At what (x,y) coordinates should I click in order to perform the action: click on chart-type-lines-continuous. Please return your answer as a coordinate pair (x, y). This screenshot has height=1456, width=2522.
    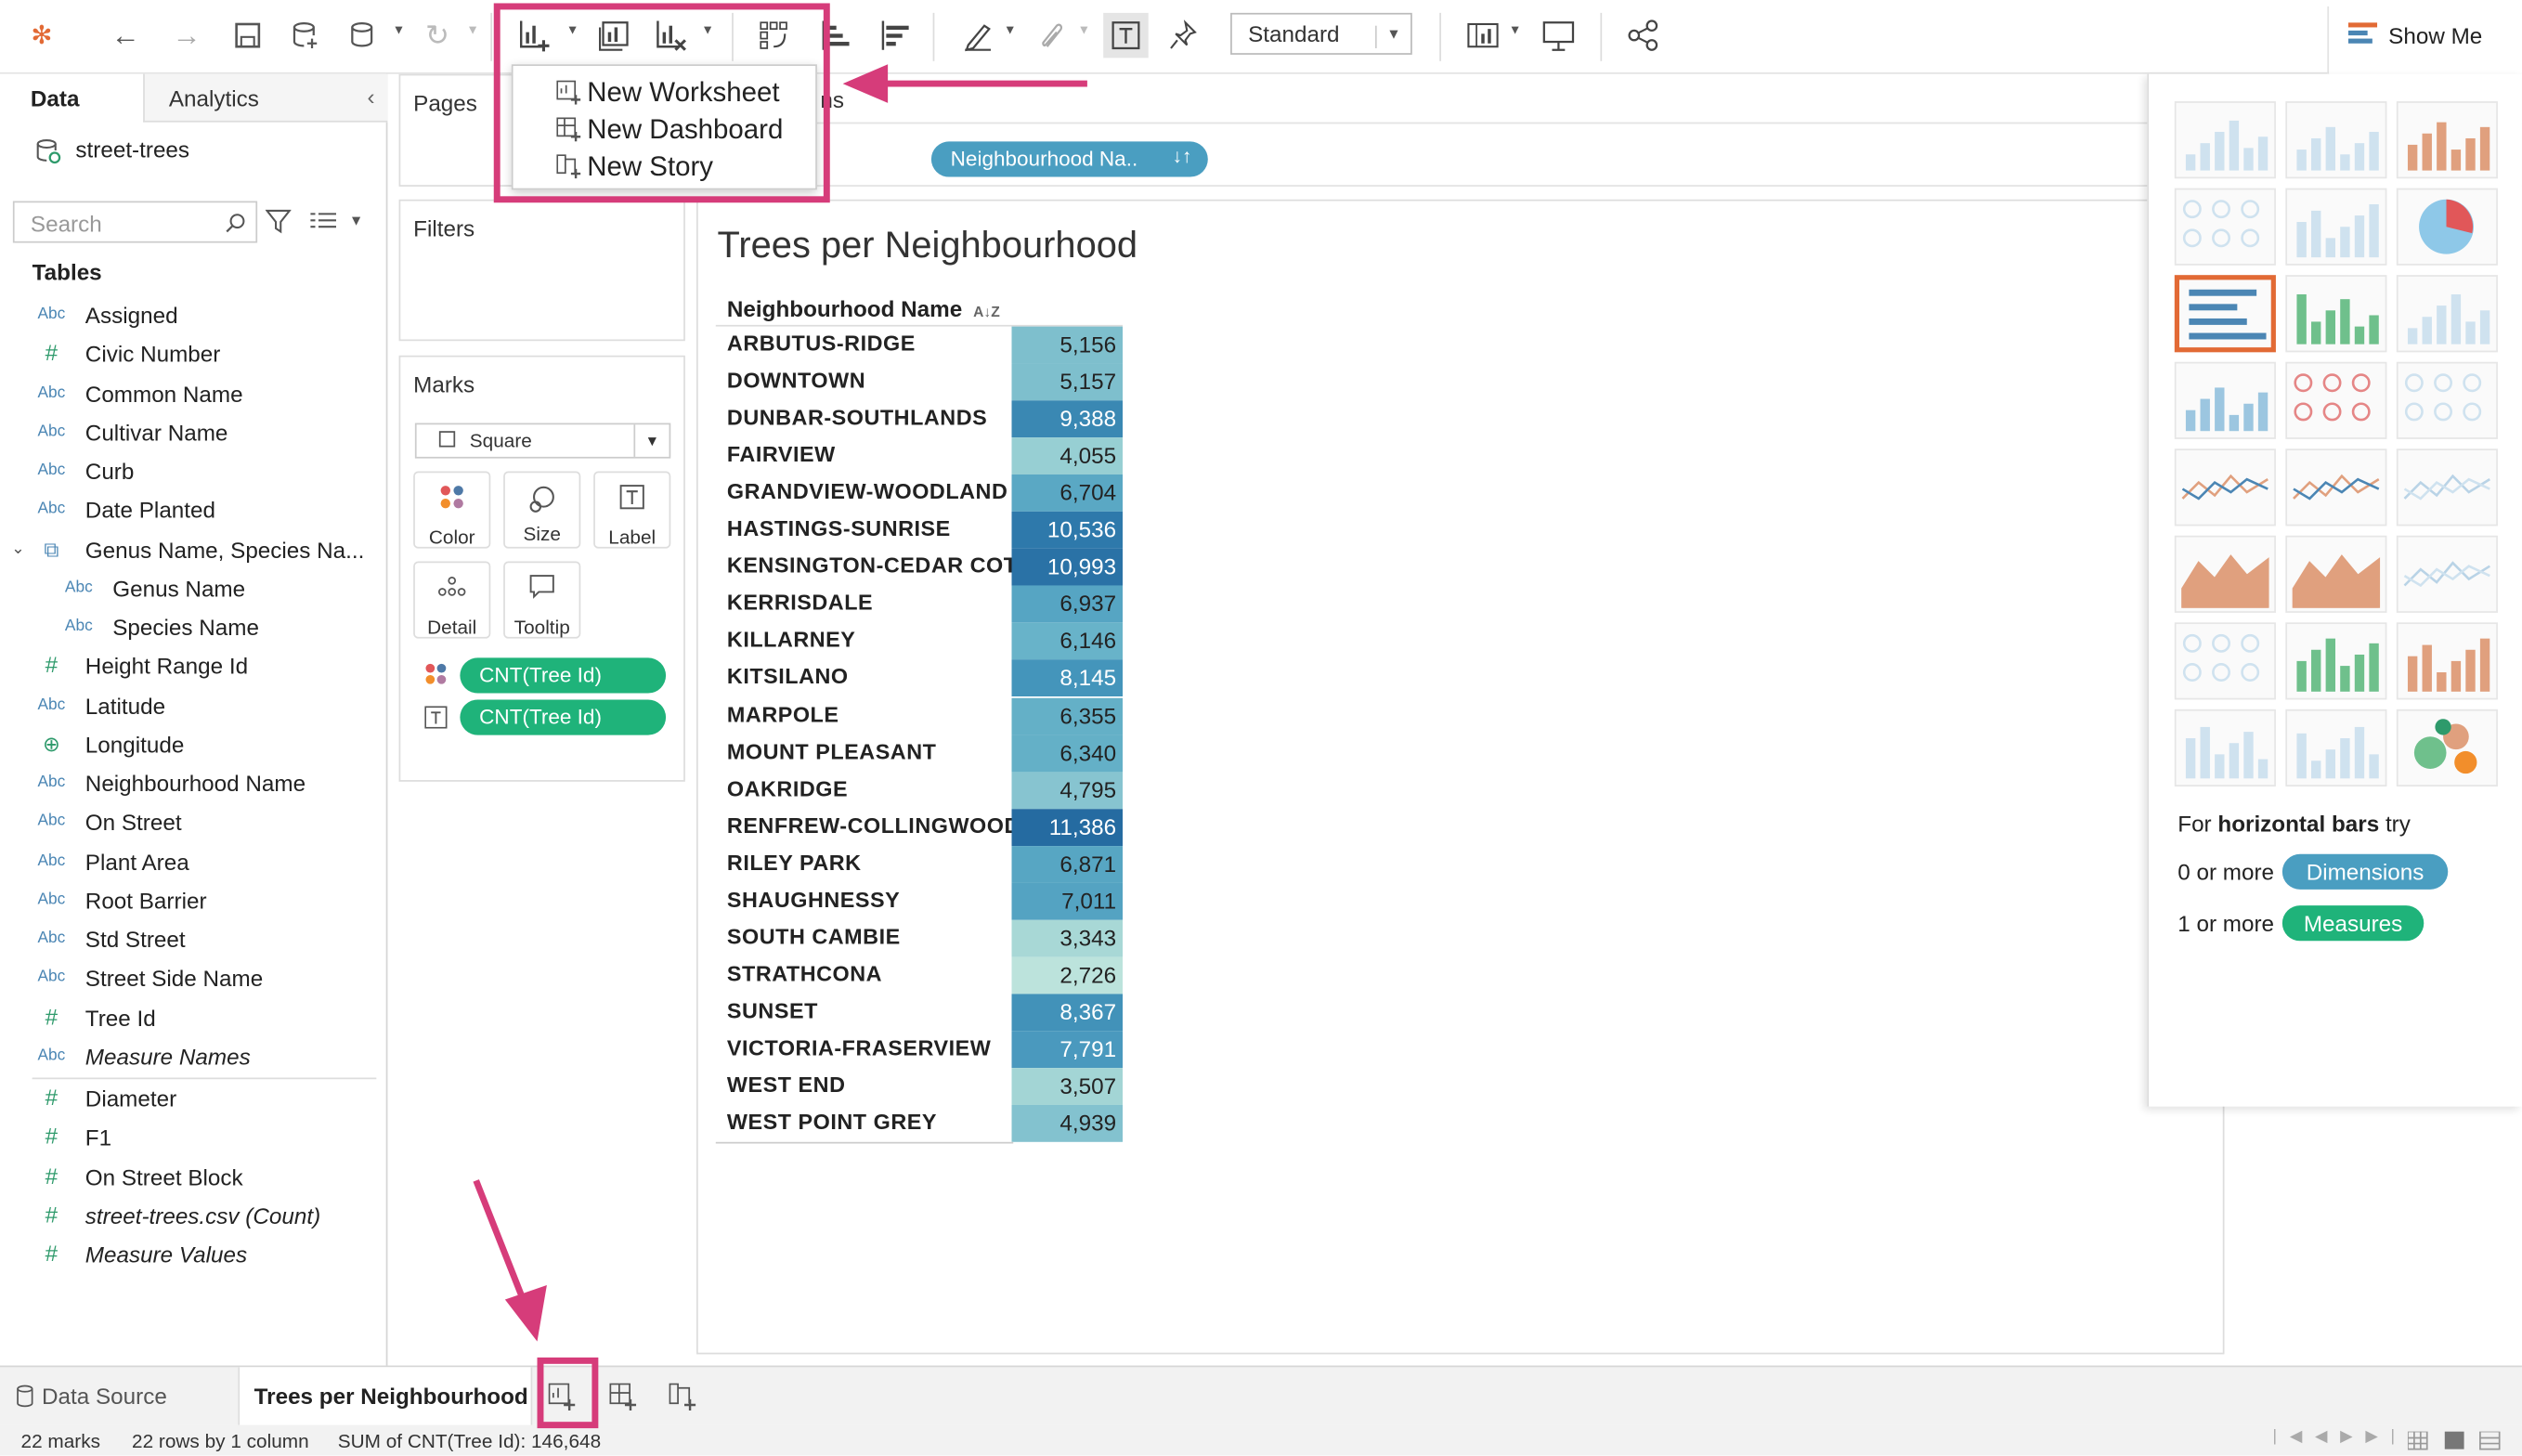
    Looking at the image, I should click on (2225, 487).